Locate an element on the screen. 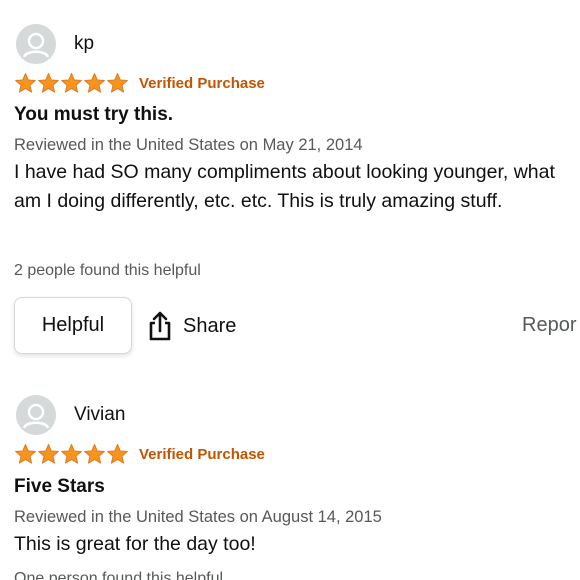 This screenshot has width=580, height=580. reviewer-profile: Vivian is located at coordinates (70, 415).